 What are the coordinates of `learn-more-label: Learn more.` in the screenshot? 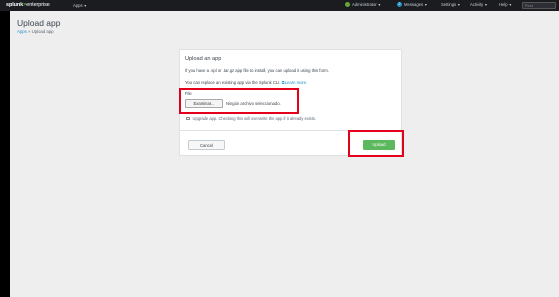 It's located at (296, 82).